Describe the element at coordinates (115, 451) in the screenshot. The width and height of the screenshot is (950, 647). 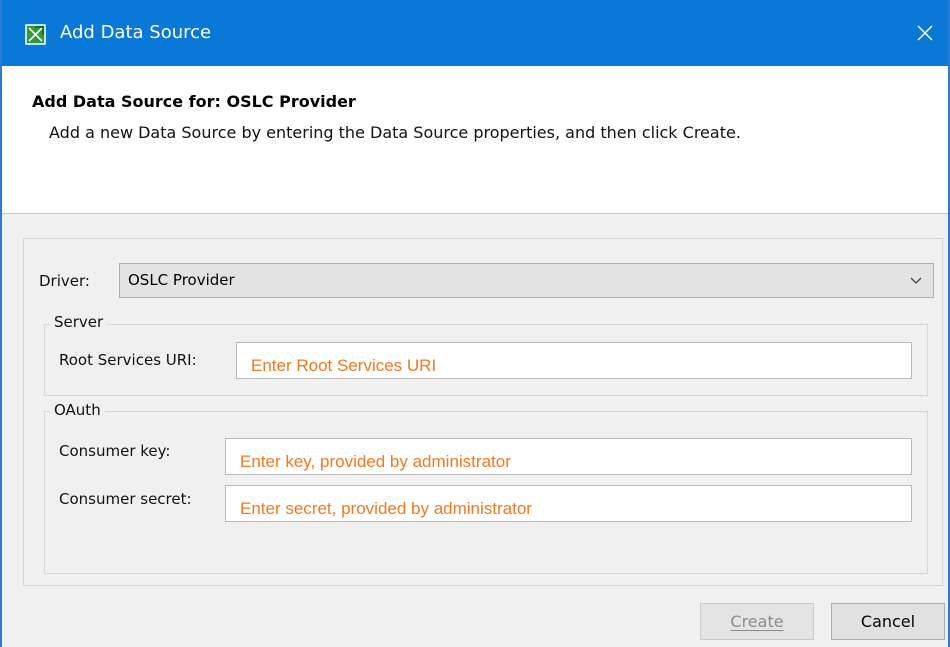
I see `consumer-key-label: Consumer key:` at that location.